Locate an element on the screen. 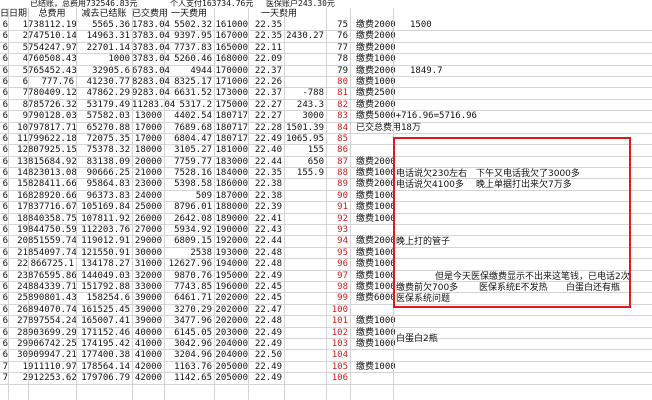  cell-total: 909947.21 is located at coordinates (52, 355).